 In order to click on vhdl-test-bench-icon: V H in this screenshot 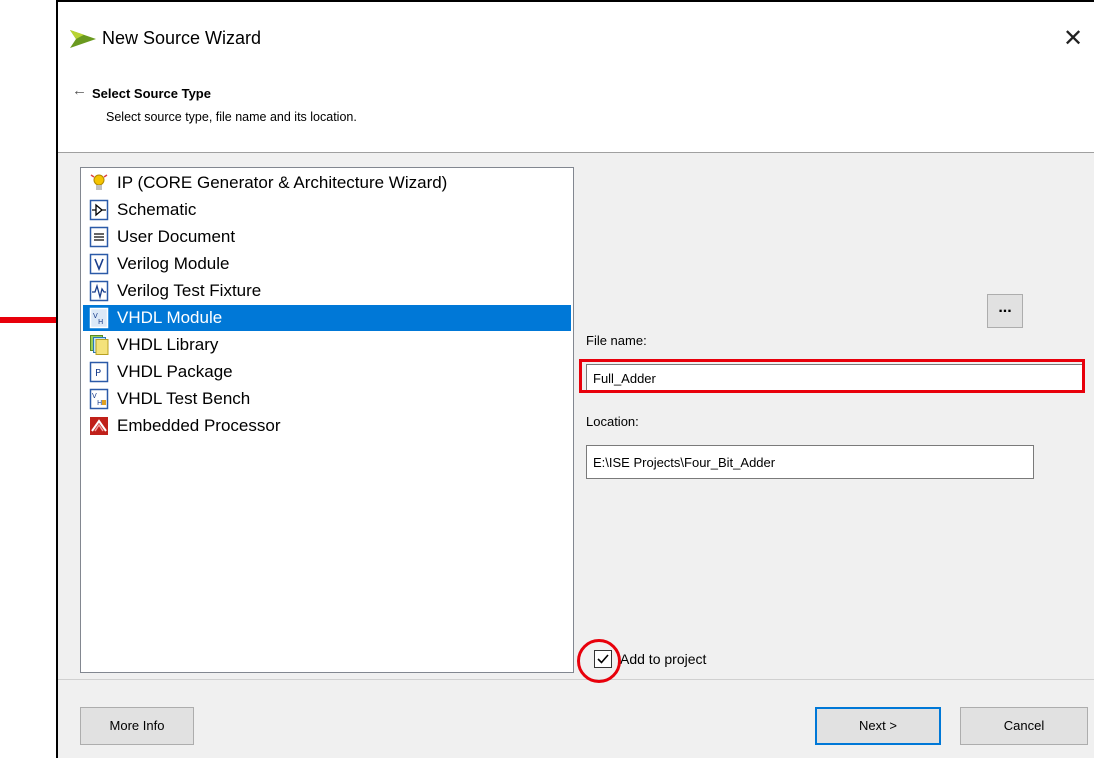, I will do `click(99, 399)`.